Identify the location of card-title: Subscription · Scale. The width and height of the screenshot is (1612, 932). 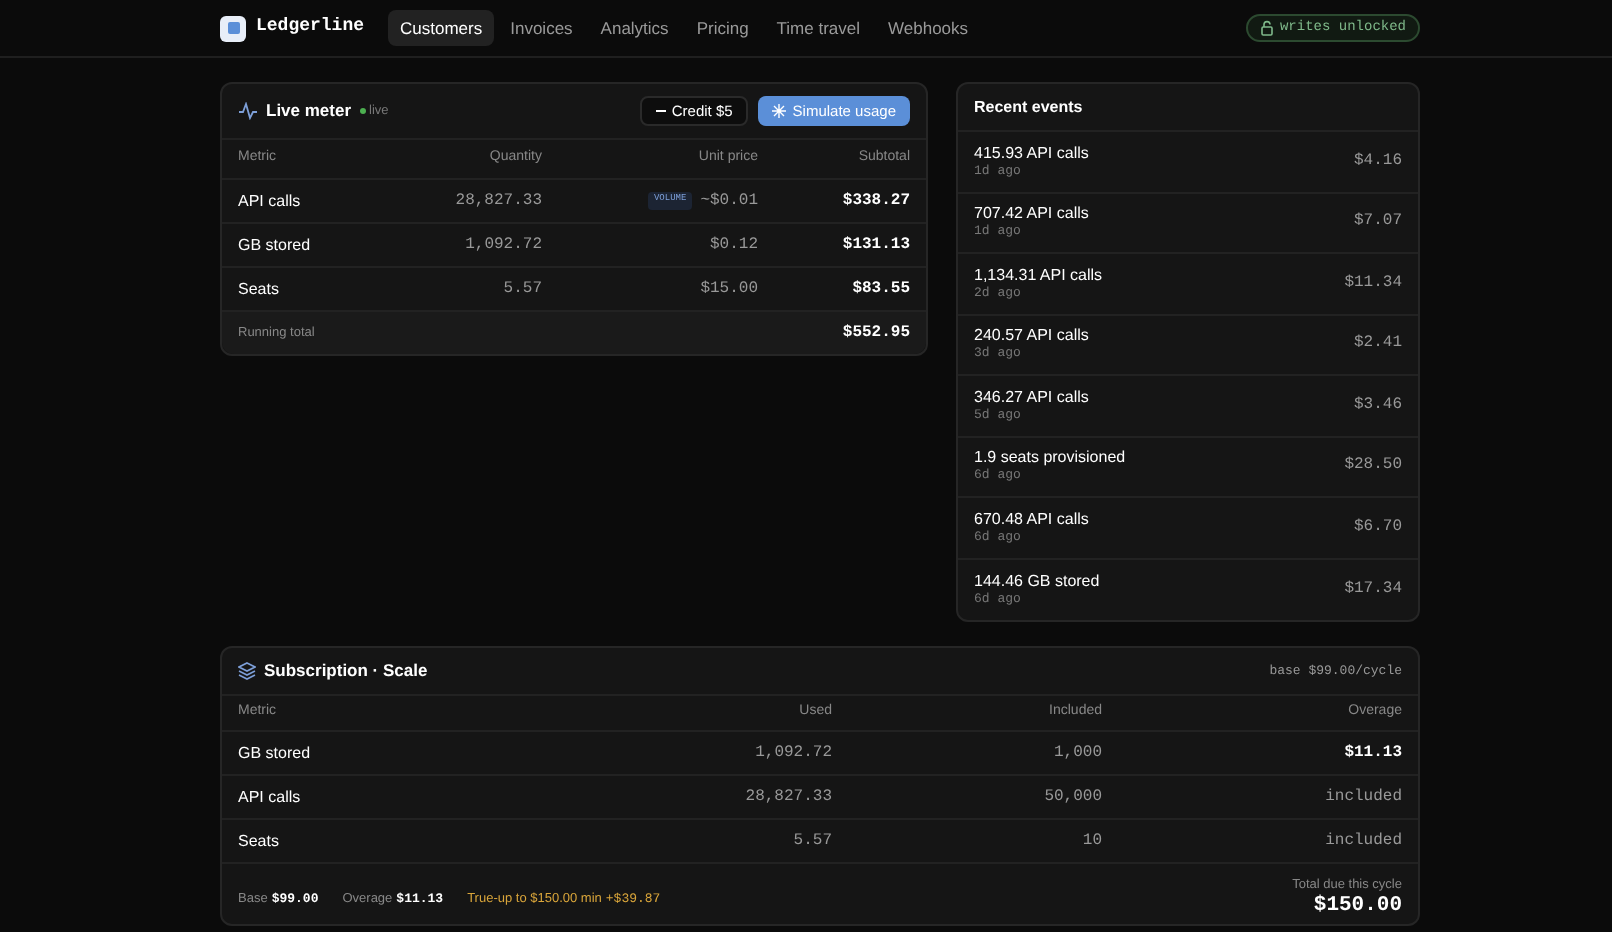
(346, 671).